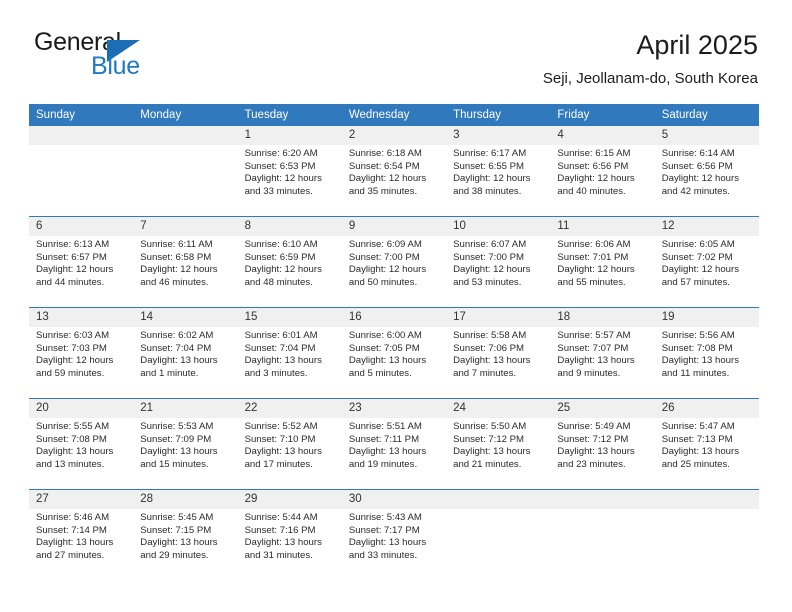  I want to click on daylight-text-line2: and 42 minutes., so click(695, 191).